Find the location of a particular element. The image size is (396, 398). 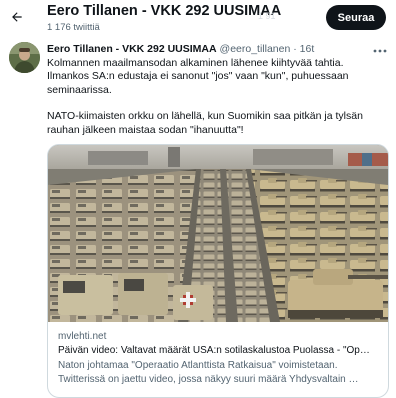

arrow-left-icon is located at coordinates (17, 17).